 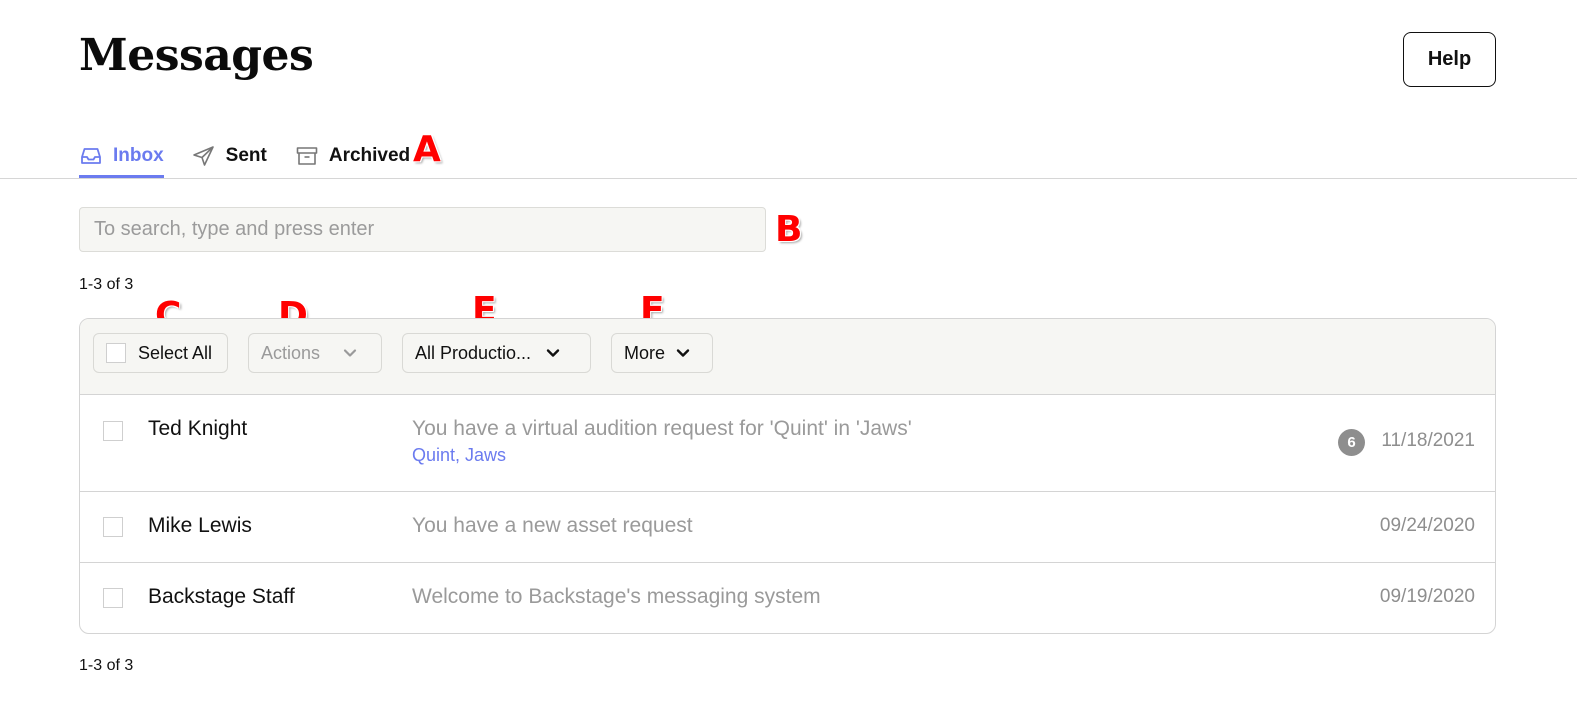 What do you see at coordinates (422, 229) in the screenshot?
I see `search-input` at bounding box center [422, 229].